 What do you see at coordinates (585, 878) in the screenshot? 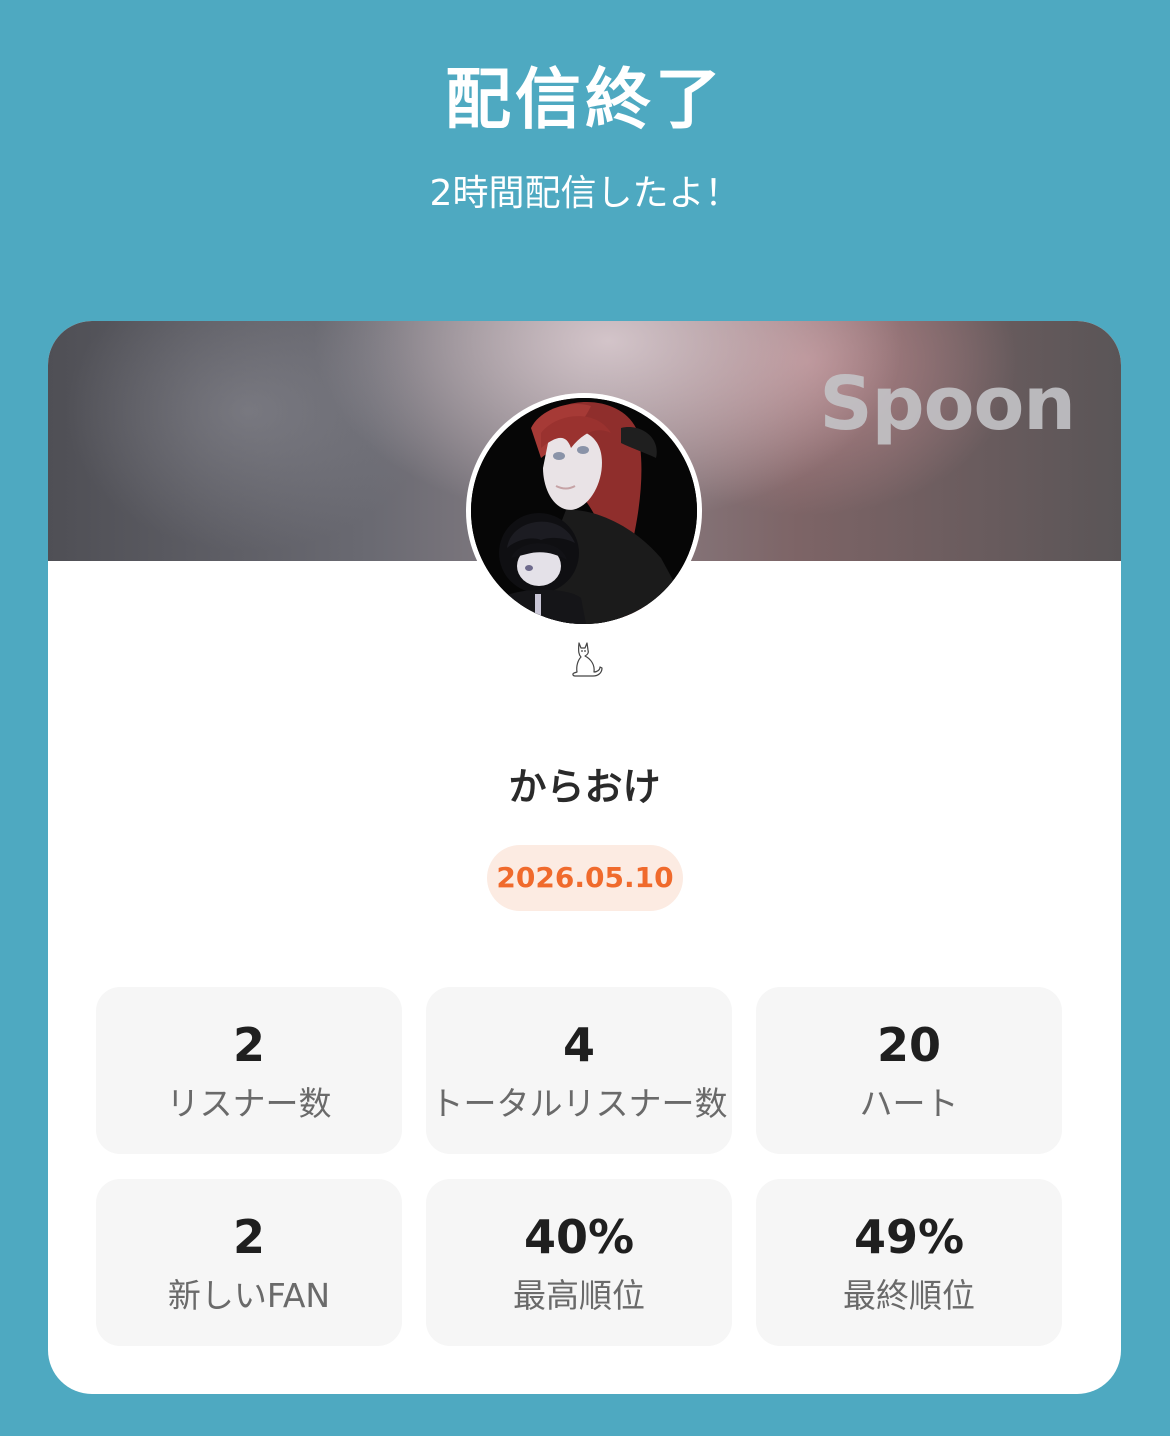
I see `stream-date-badge: 2026.05.10` at bounding box center [585, 878].